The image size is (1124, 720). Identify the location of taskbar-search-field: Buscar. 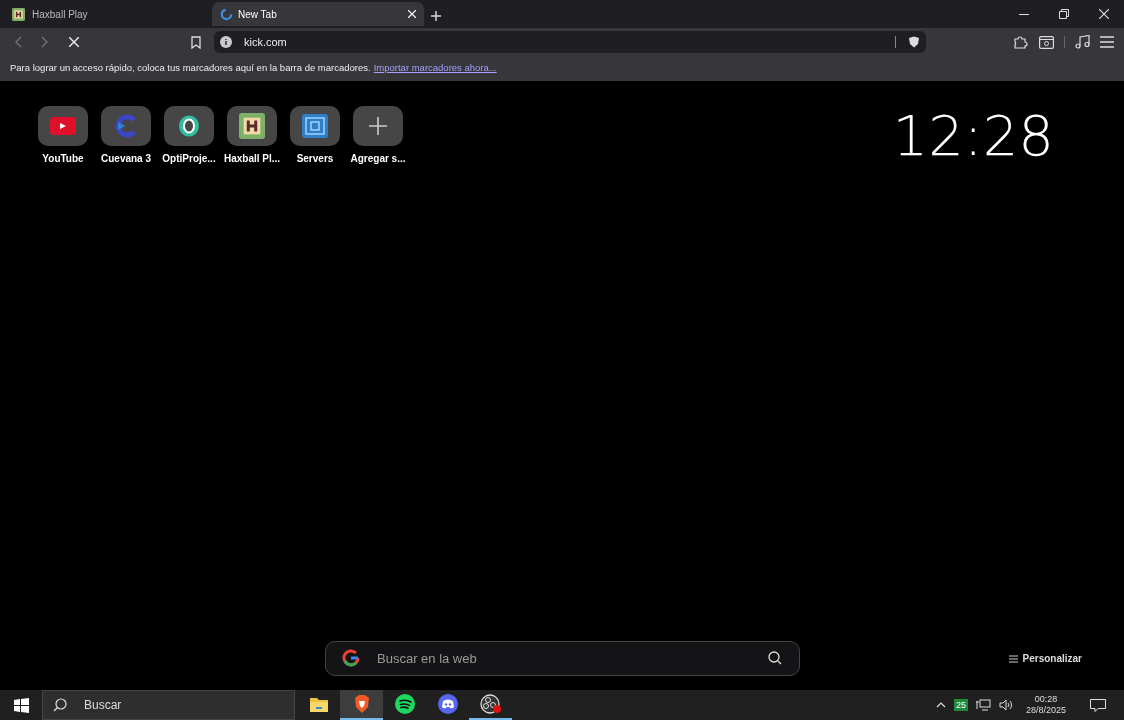
(168, 705).